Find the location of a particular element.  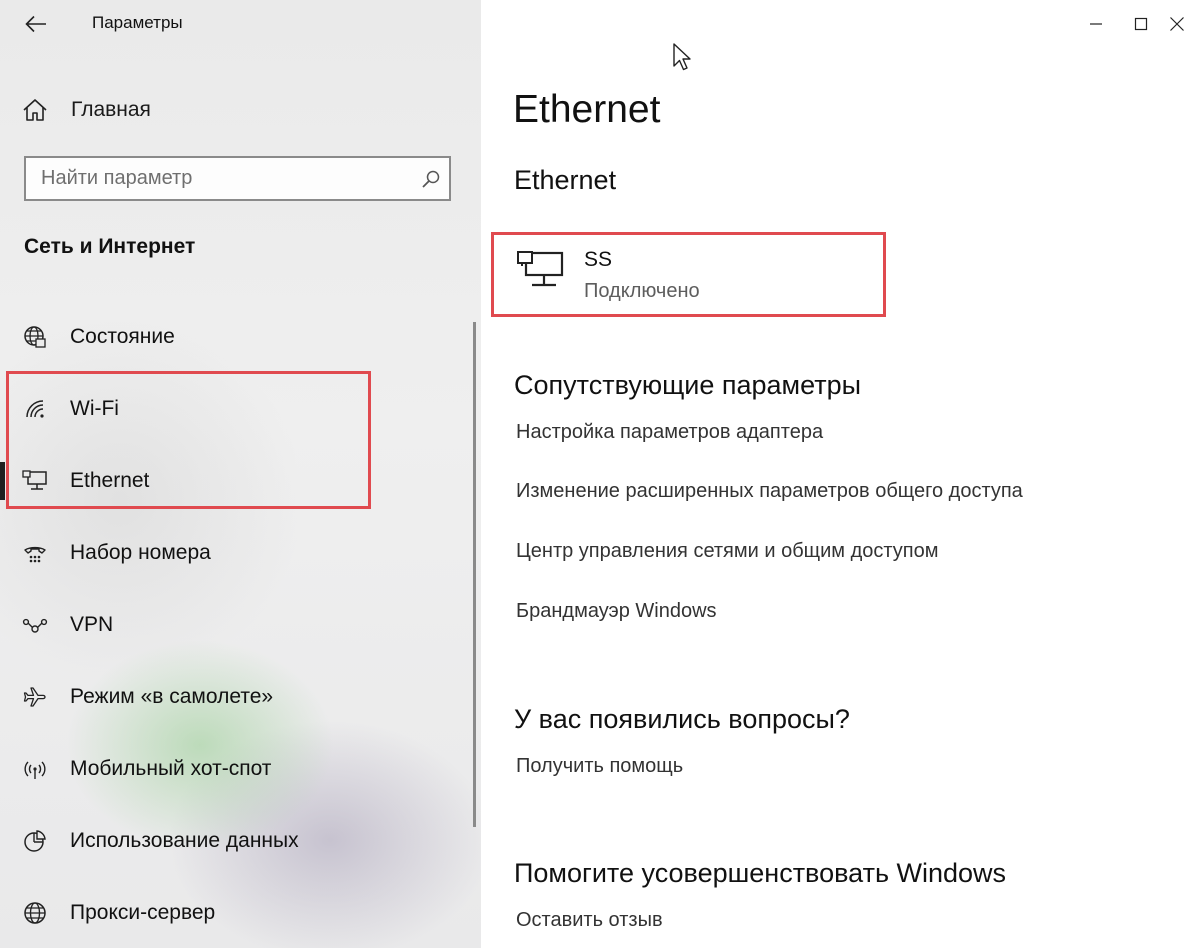

network-center-link: Центр управления сетями и общим доступом is located at coordinates (727, 551).